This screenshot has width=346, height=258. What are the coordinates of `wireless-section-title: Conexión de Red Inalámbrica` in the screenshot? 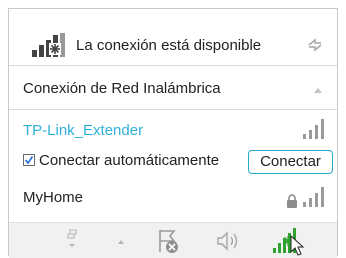 It's located at (122, 88).